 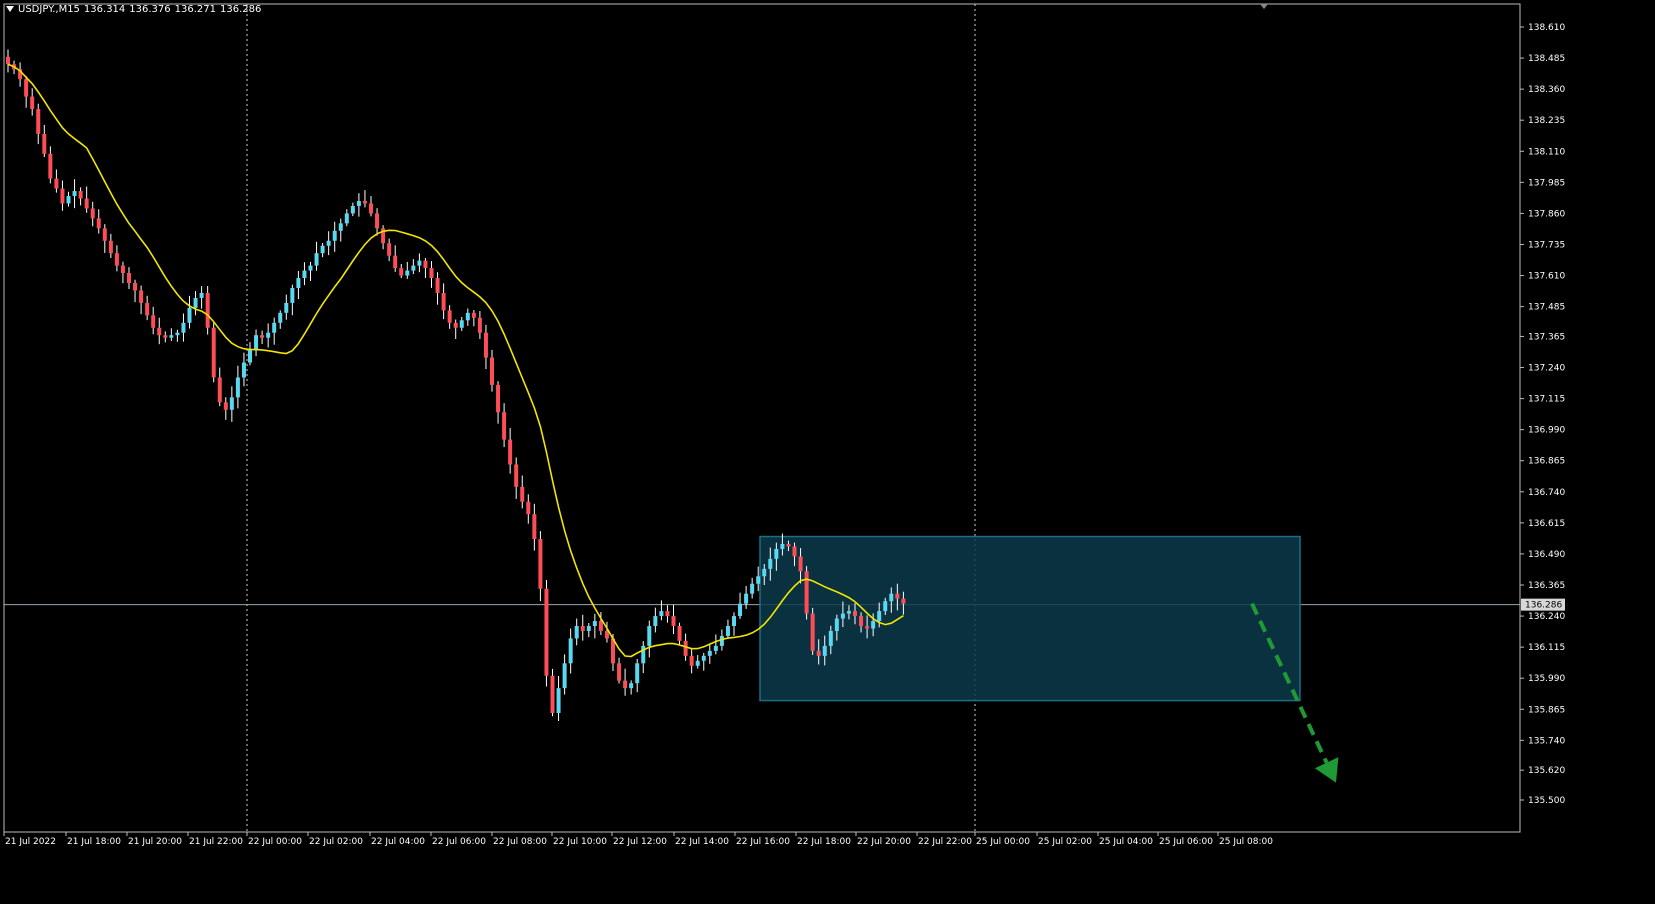 I want to click on x-tick-label: 22 Jul 16:00, so click(x=763, y=842).